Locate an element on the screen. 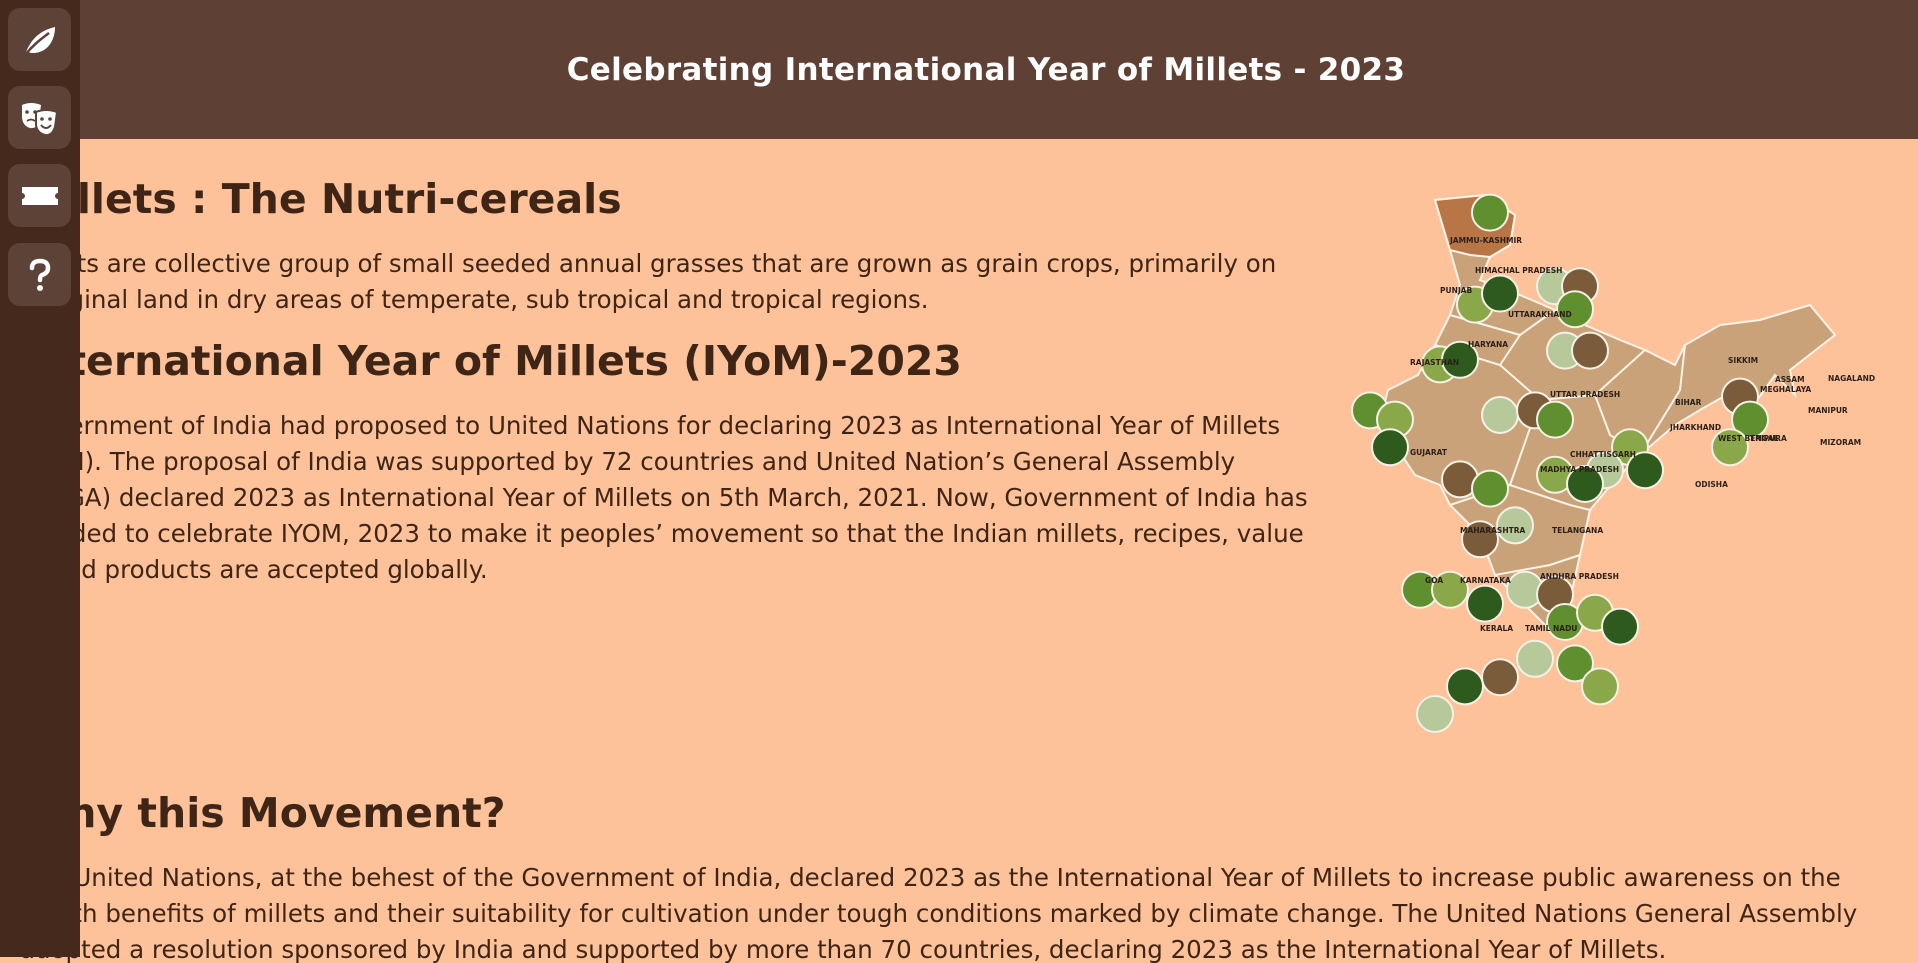 The image size is (1918, 963). state-label: KERALA is located at coordinates (1496, 628).